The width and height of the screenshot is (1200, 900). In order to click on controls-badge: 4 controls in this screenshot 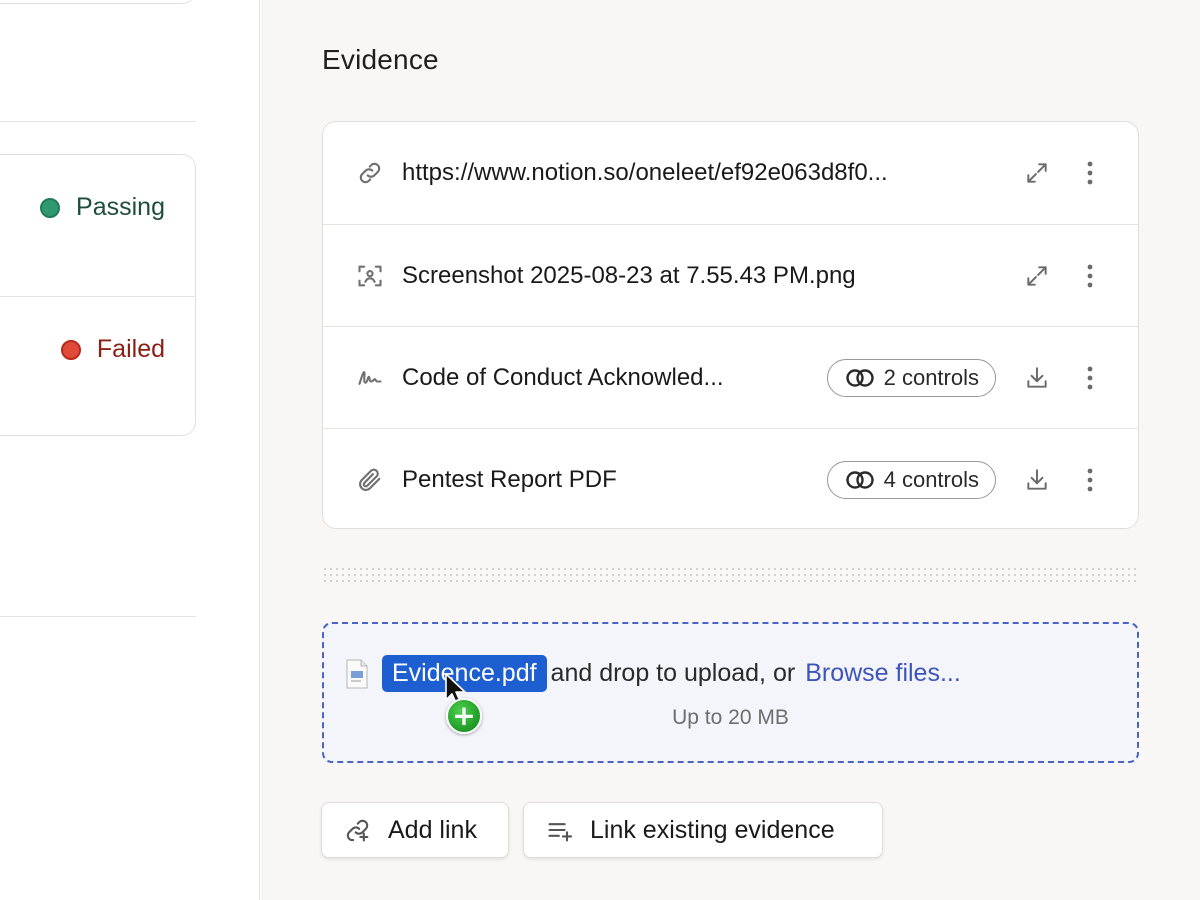, I will do `click(911, 479)`.